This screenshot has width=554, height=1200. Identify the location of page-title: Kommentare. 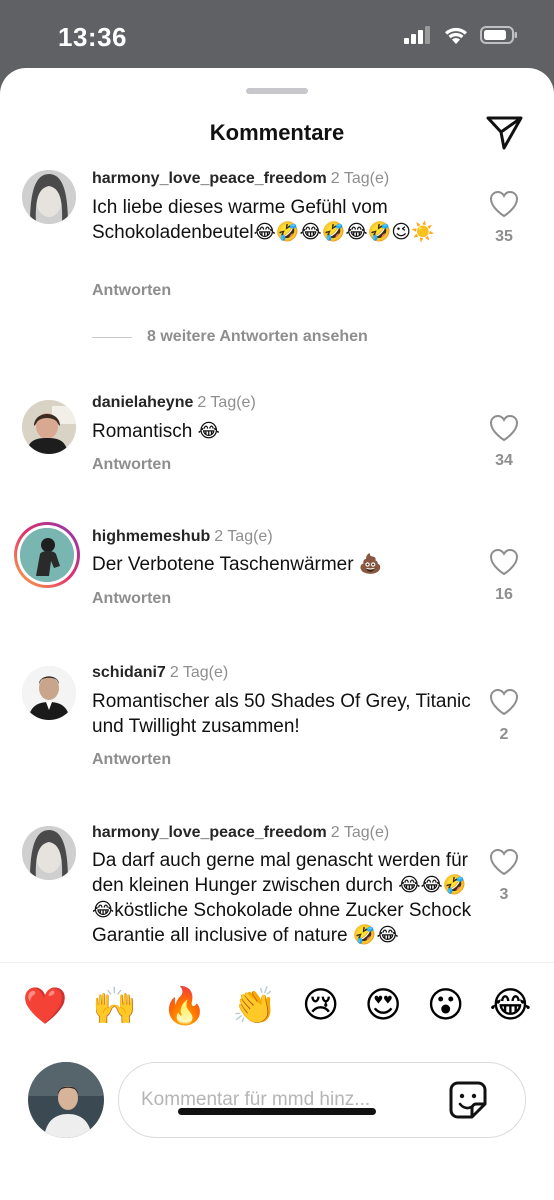
(277, 132).